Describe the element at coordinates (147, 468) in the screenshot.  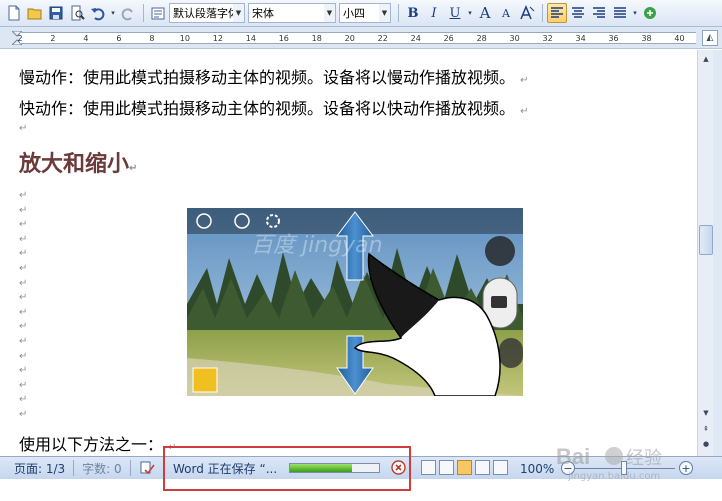
I see `proofing-icon` at that location.